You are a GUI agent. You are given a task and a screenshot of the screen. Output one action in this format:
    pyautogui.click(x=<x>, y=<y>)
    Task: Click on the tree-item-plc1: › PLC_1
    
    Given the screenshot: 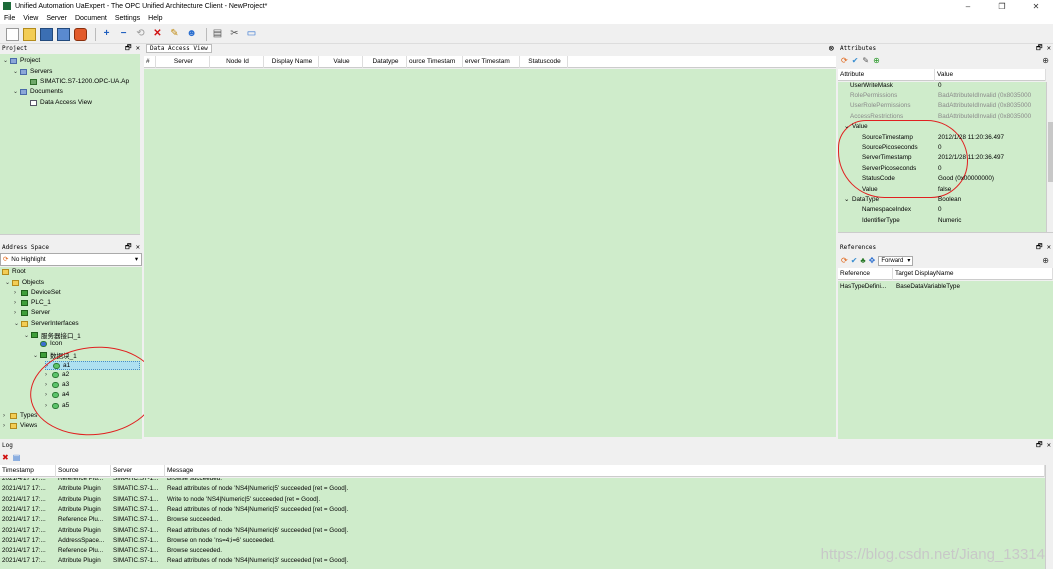 What is the action you would take?
    pyautogui.click(x=32, y=302)
    